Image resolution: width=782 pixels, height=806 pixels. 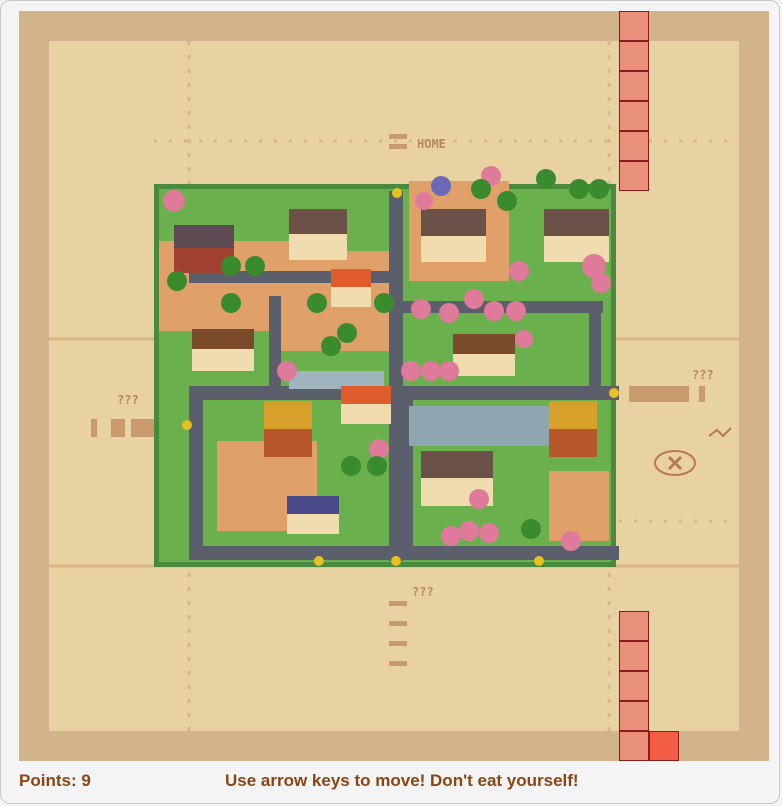 I want to click on snake-head, so click(x=664, y=746).